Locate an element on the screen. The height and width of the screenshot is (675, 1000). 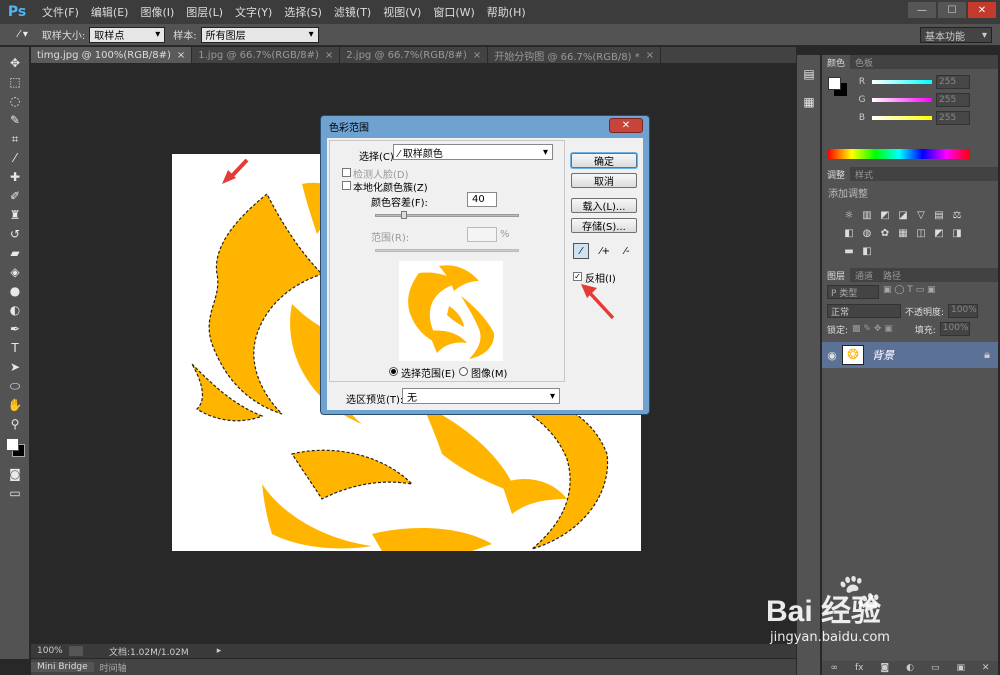
status-menu-arrow-icon: ▸ is located at coordinates (219, 651).